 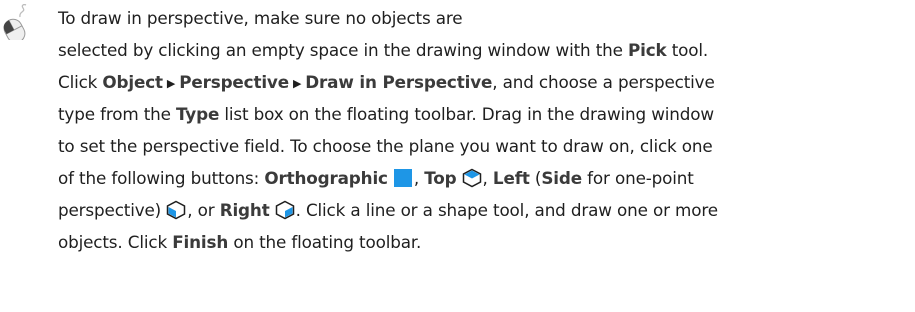 What do you see at coordinates (197, 114) in the screenshot?
I see `ui-term-type: Type` at bounding box center [197, 114].